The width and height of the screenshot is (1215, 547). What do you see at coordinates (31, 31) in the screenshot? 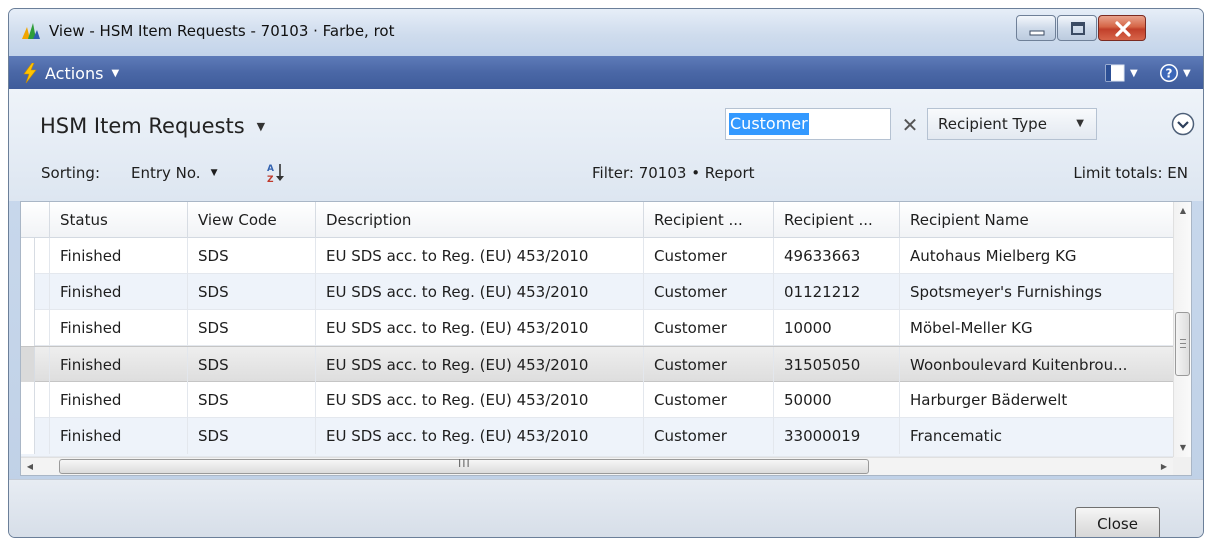
I see `app-icon` at bounding box center [31, 31].